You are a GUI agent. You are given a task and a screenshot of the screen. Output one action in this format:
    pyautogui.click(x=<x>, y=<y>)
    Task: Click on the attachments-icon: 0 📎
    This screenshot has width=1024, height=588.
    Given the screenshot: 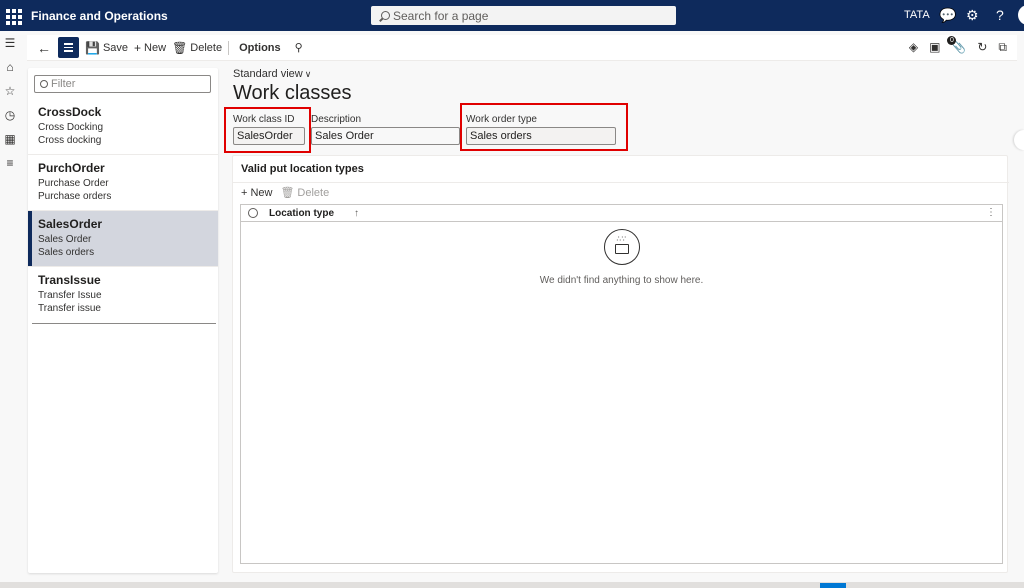 What is the action you would take?
    pyautogui.click(x=956, y=45)
    